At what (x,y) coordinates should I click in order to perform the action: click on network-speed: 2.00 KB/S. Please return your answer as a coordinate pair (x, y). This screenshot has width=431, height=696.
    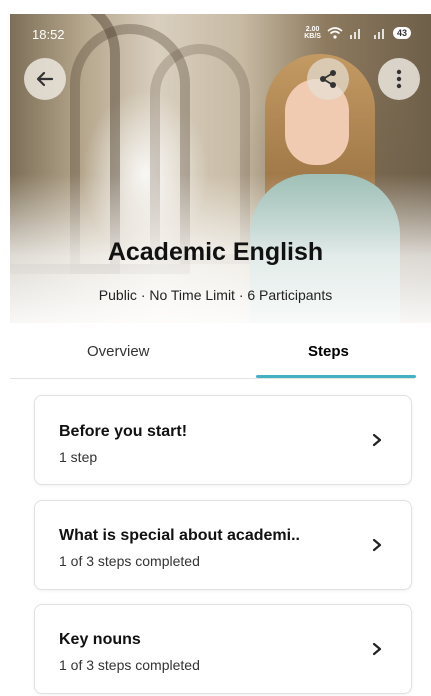
    Looking at the image, I should click on (312, 33).